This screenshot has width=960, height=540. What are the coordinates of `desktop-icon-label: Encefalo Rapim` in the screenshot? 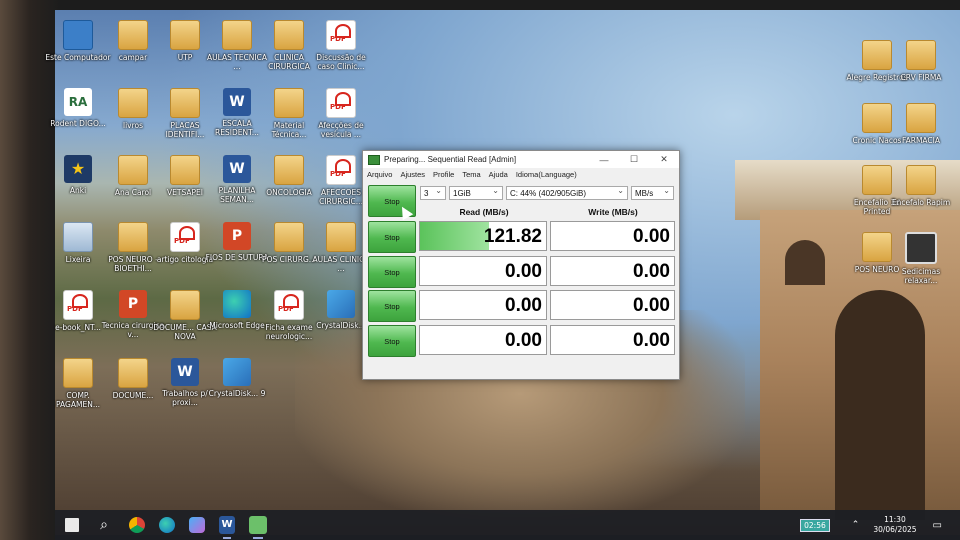 It's located at (921, 202).